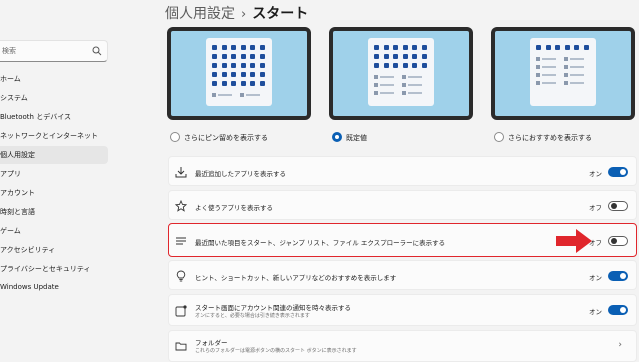  What do you see at coordinates (276, 351) in the screenshot?
I see `setting-subtitle: これらのフォルダーは電源ボタンの横のスタート ボタンに表示されます` at bounding box center [276, 351].